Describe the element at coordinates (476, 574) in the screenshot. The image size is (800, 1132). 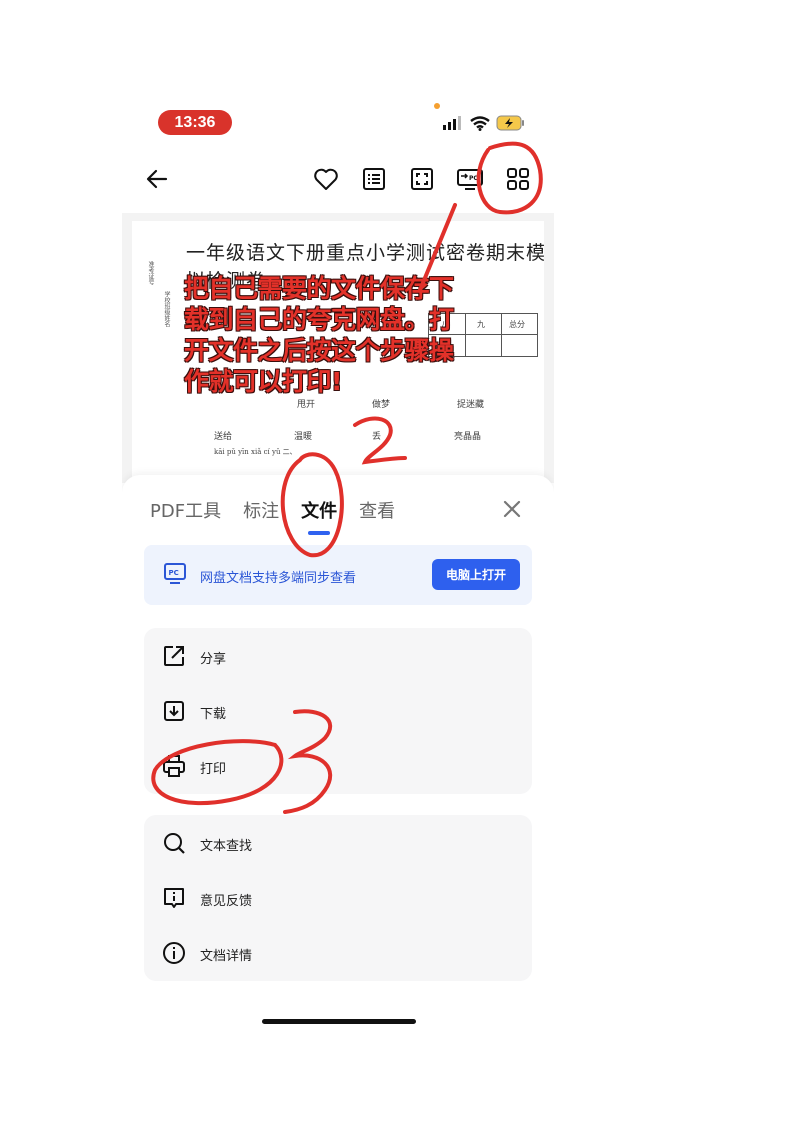
I see `open-on-pc-button: 电脑上打开` at that location.